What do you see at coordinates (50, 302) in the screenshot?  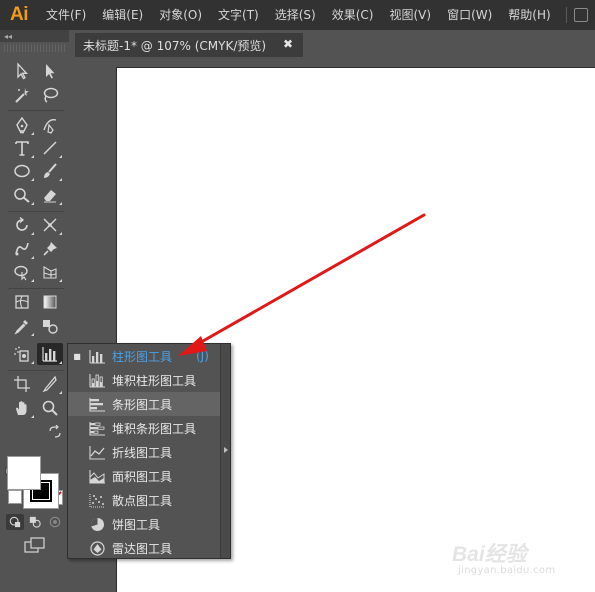 I see `gradient-tool` at bounding box center [50, 302].